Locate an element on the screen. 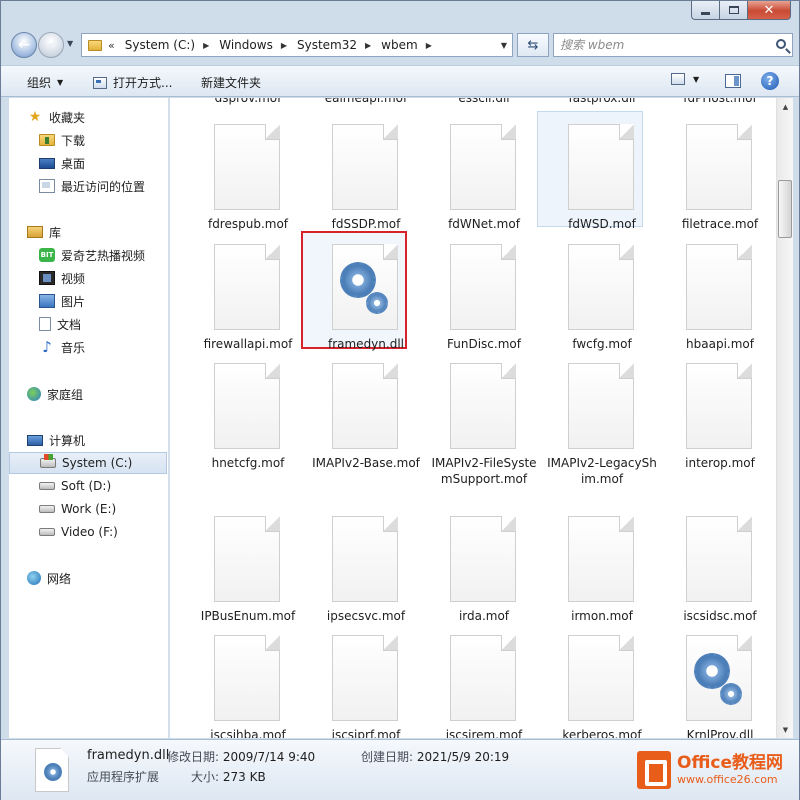 The width and height of the screenshot is (800, 800). close-button: ✕ is located at coordinates (769, 10).